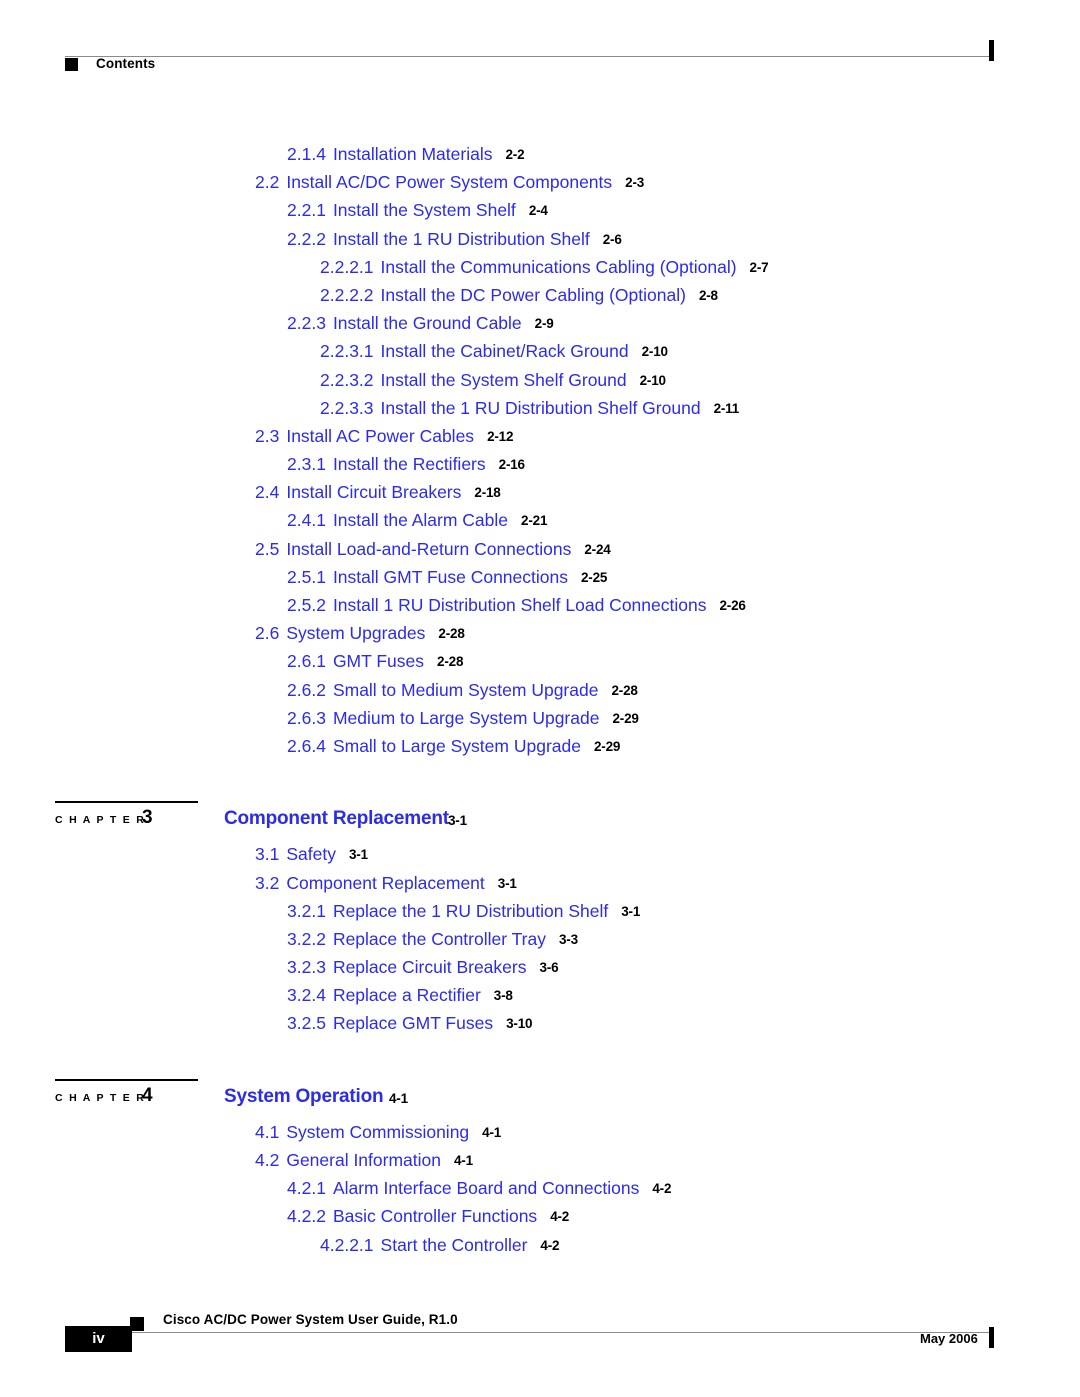 This screenshot has width=1080, height=1397. I want to click on toc-entry-page-number: 2-18, so click(487, 493).